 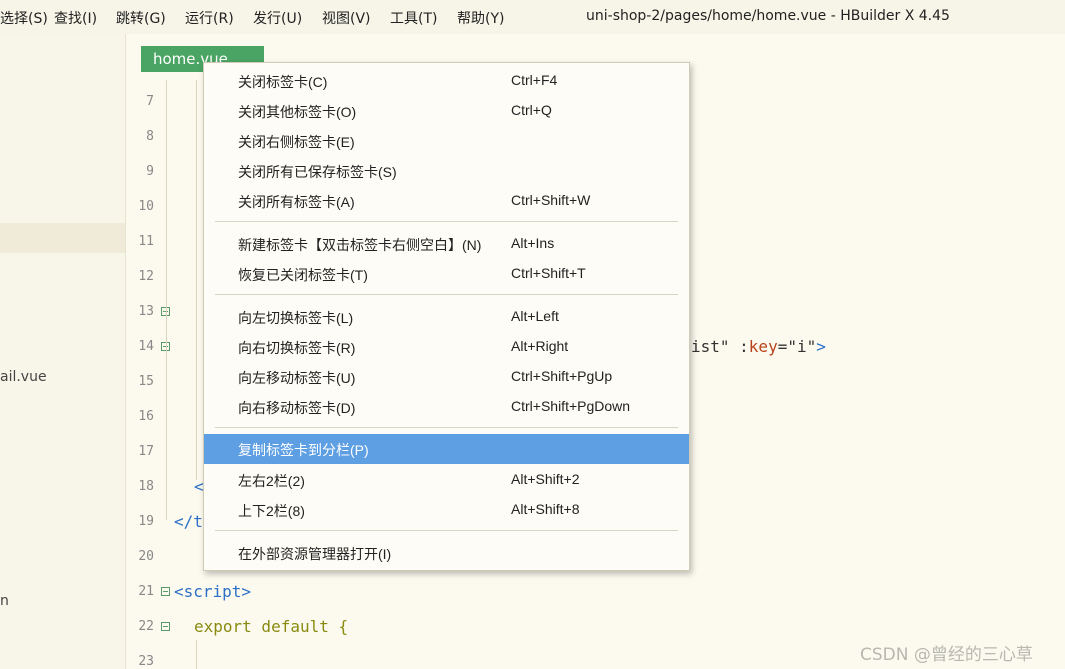 What do you see at coordinates (531, 110) in the screenshot?
I see `menu-item-shortcut: Ctrl+Q` at bounding box center [531, 110].